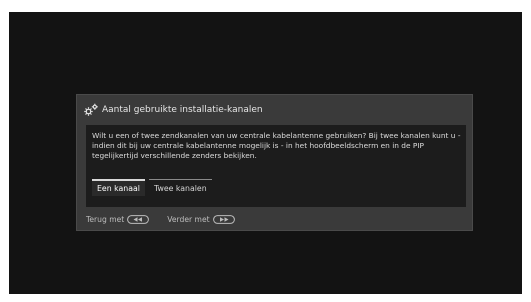 The image size is (531, 302). Describe the element at coordinates (188, 219) in the screenshot. I see `next-label: Verder met` at that location.